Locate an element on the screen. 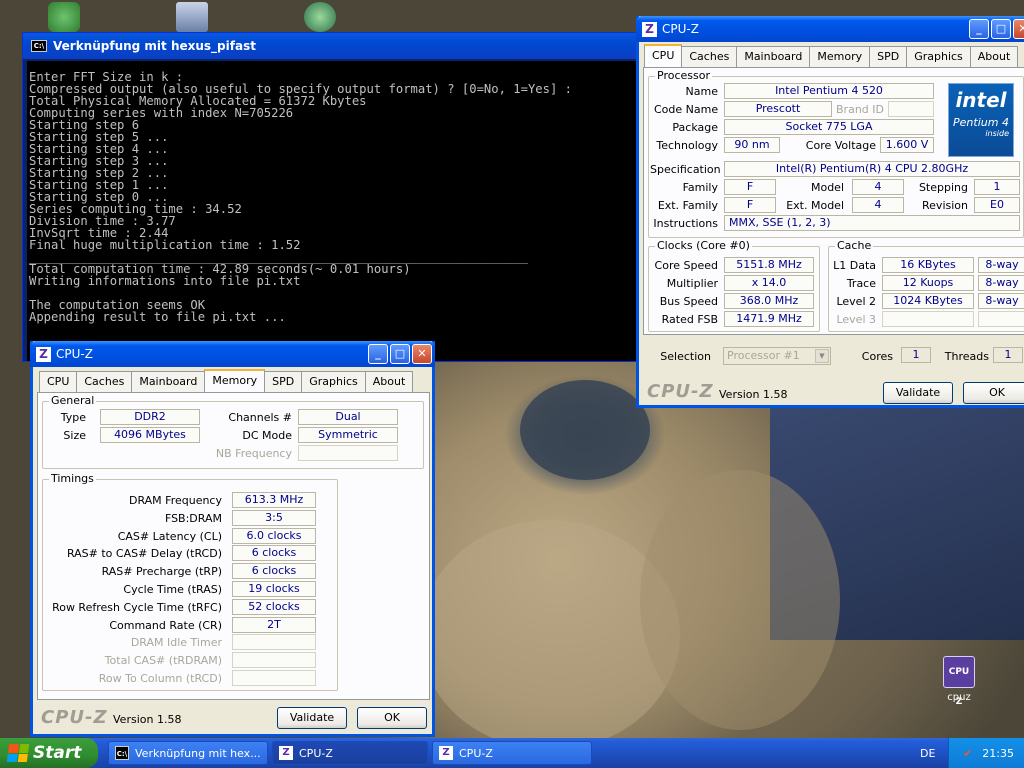  clocks-group-label: Clocks (Core #0) is located at coordinates (703, 245).